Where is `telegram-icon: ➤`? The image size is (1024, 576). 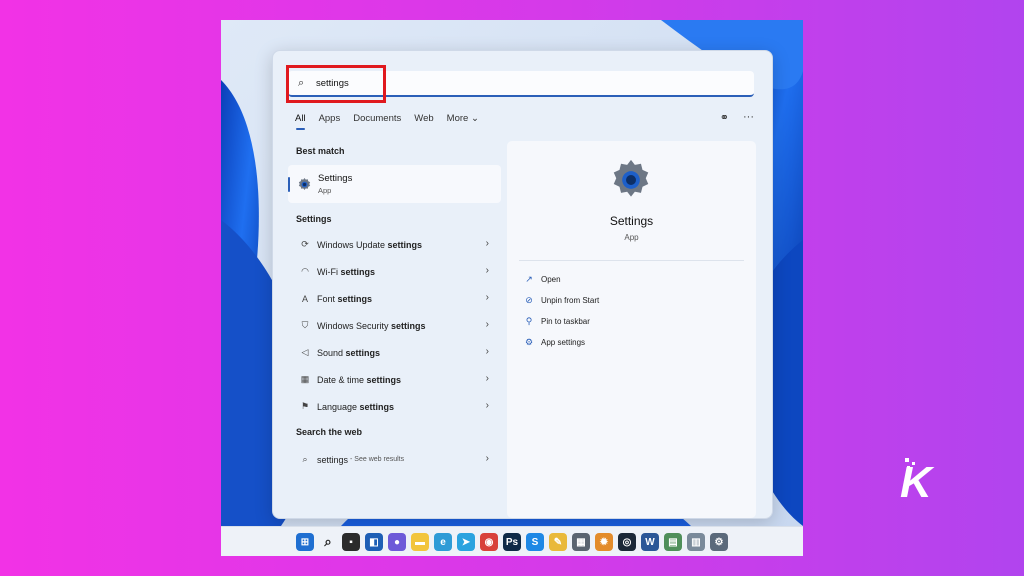
telegram-icon: ➤ is located at coordinates (466, 542).